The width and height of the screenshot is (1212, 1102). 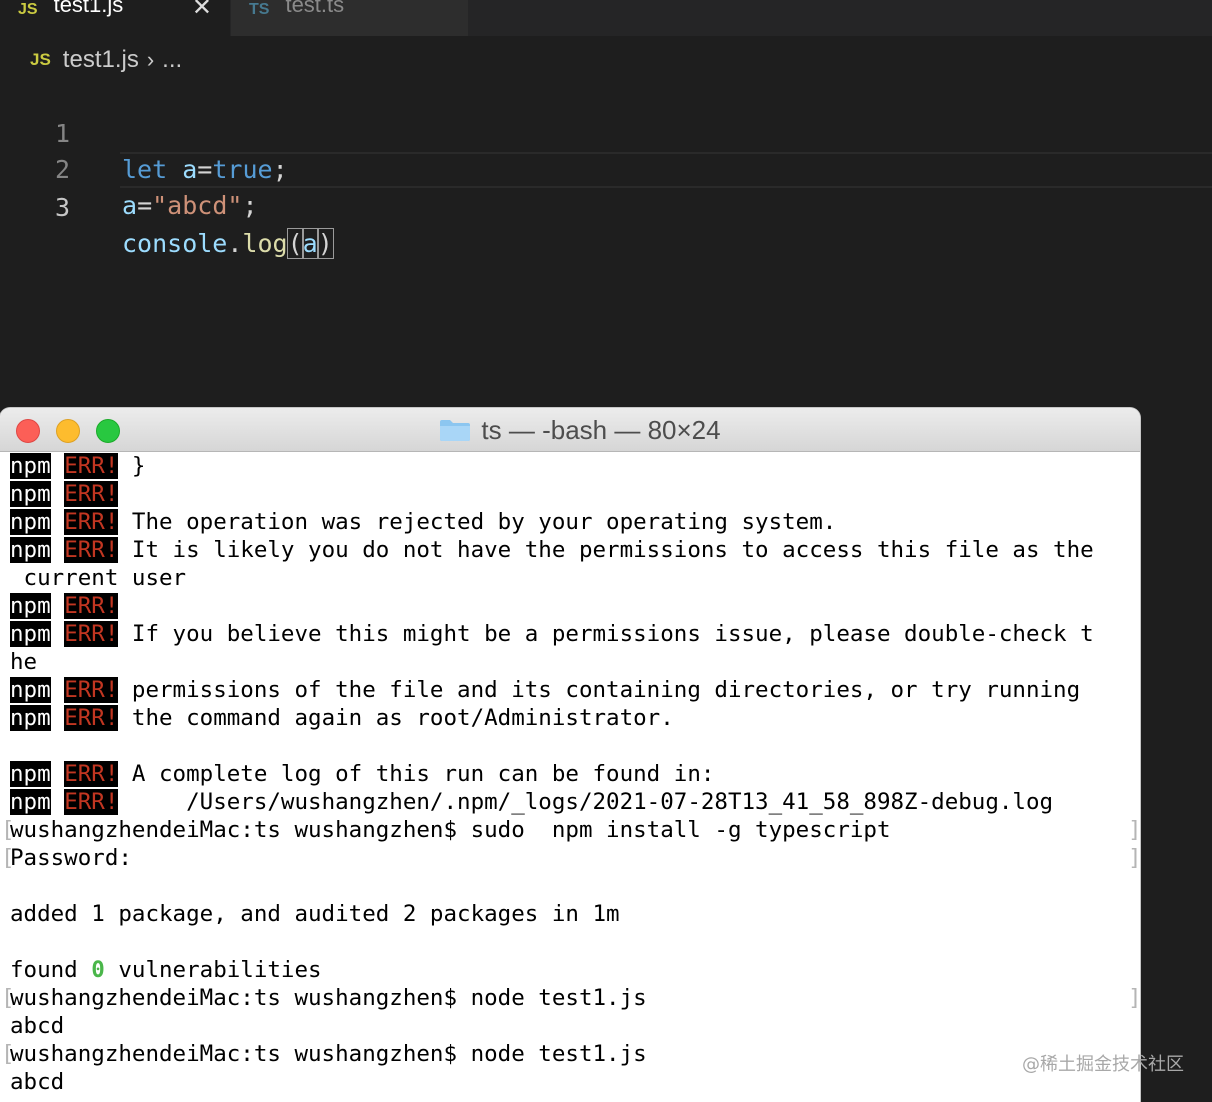 I want to click on typescript-file-icon: TS, so click(x=259, y=9).